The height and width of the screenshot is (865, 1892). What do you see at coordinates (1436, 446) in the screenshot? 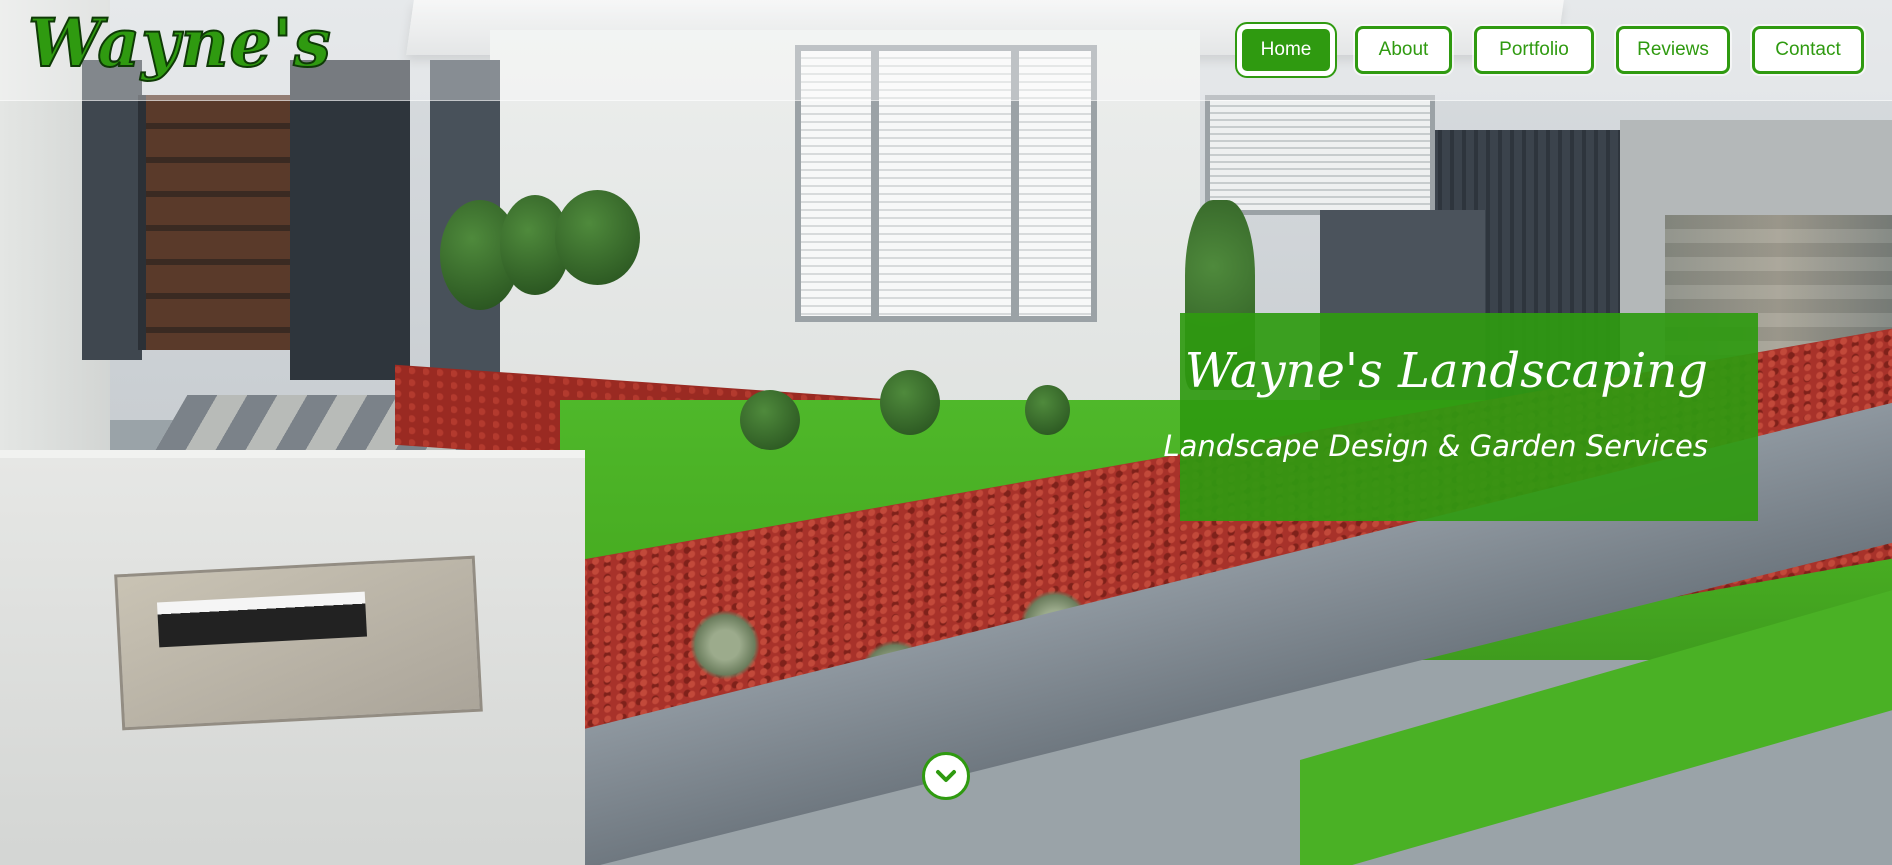
I see `hero-subtitle: Landscape Design & Garden Services` at bounding box center [1436, 446].